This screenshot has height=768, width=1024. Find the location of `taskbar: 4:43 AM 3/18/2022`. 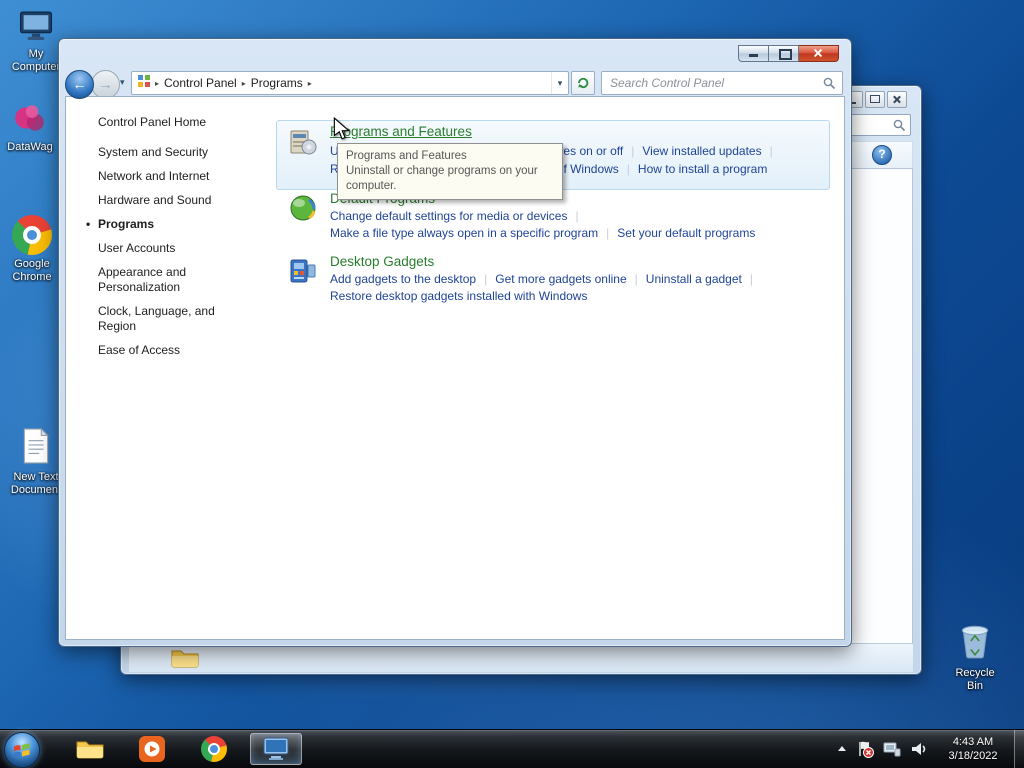

taskbar: 4:43 AM 3/18/2022 is located at coordinates (512, 748).